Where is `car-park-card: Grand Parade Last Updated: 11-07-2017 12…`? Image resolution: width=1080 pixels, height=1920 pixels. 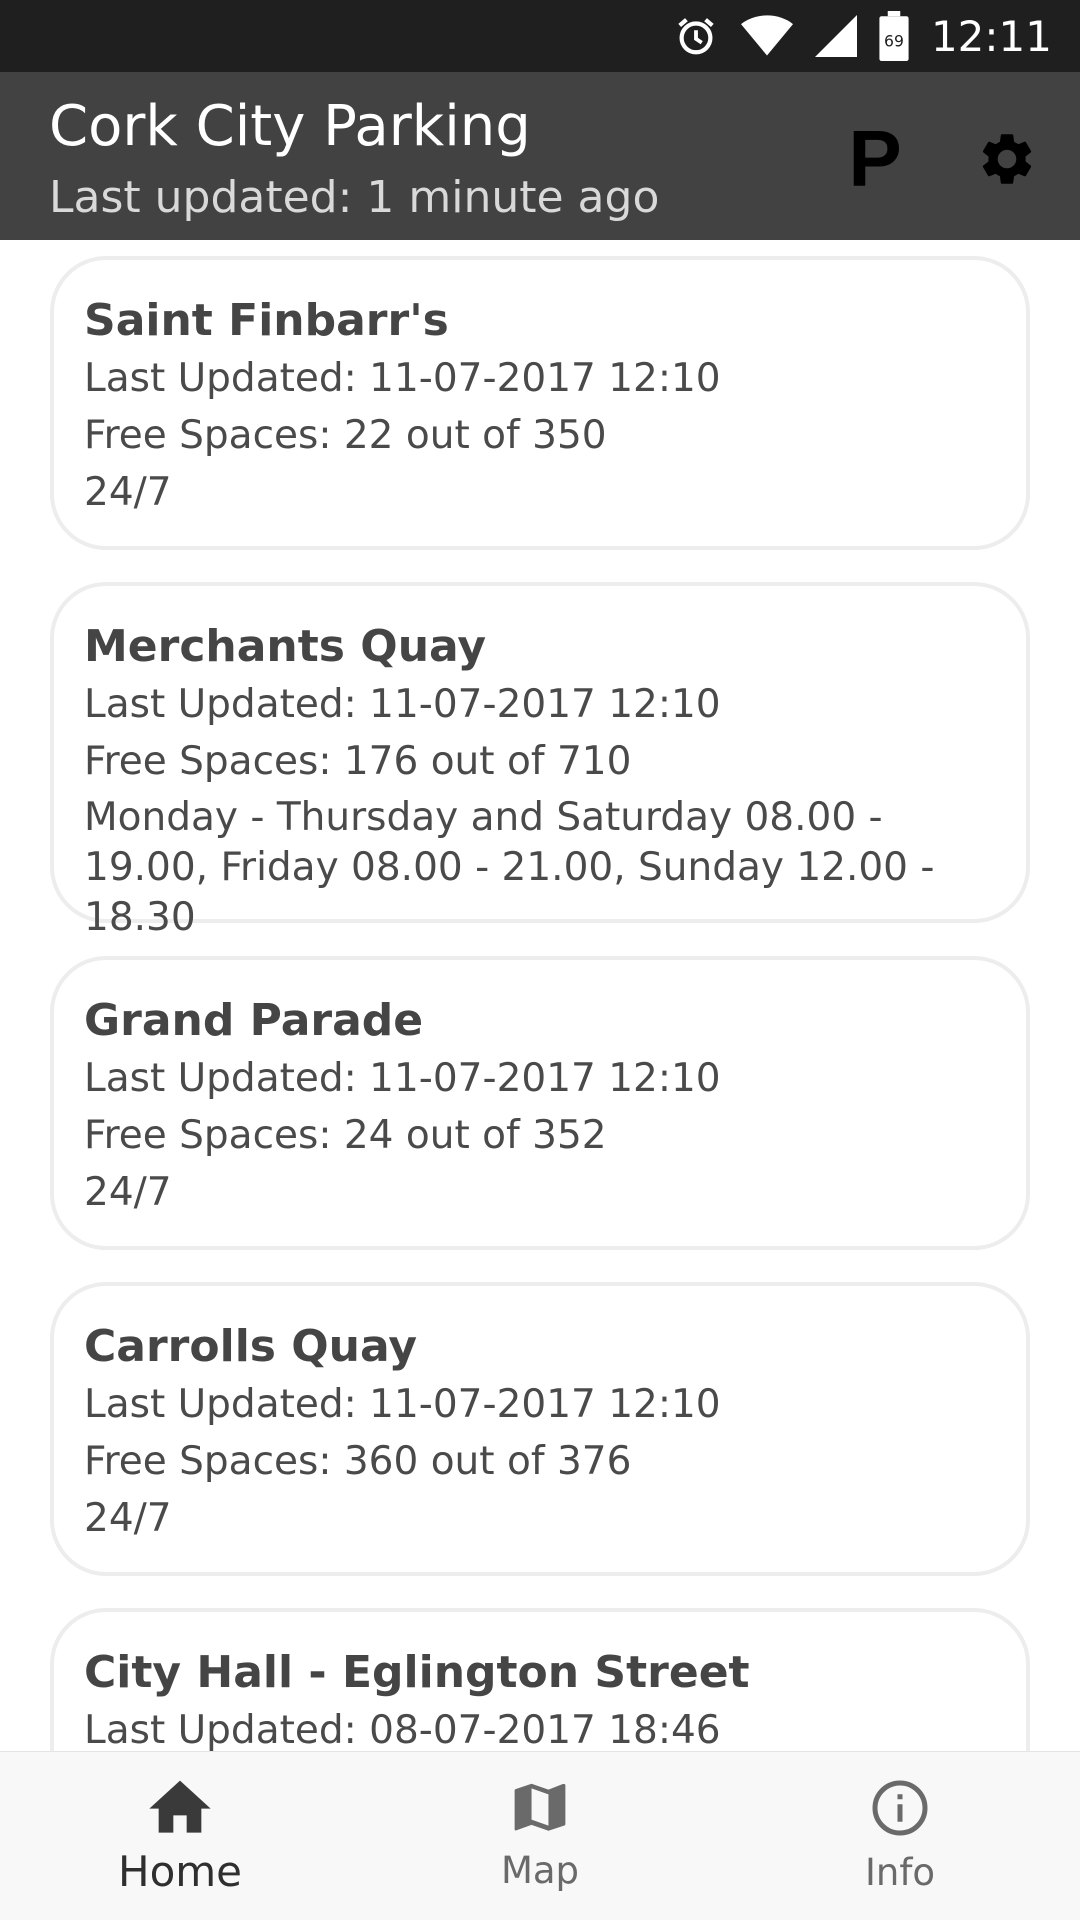
car-park-card: Grand Parade Last Updated: 11-07-2017 12… is located at coordinates (540, 1103).